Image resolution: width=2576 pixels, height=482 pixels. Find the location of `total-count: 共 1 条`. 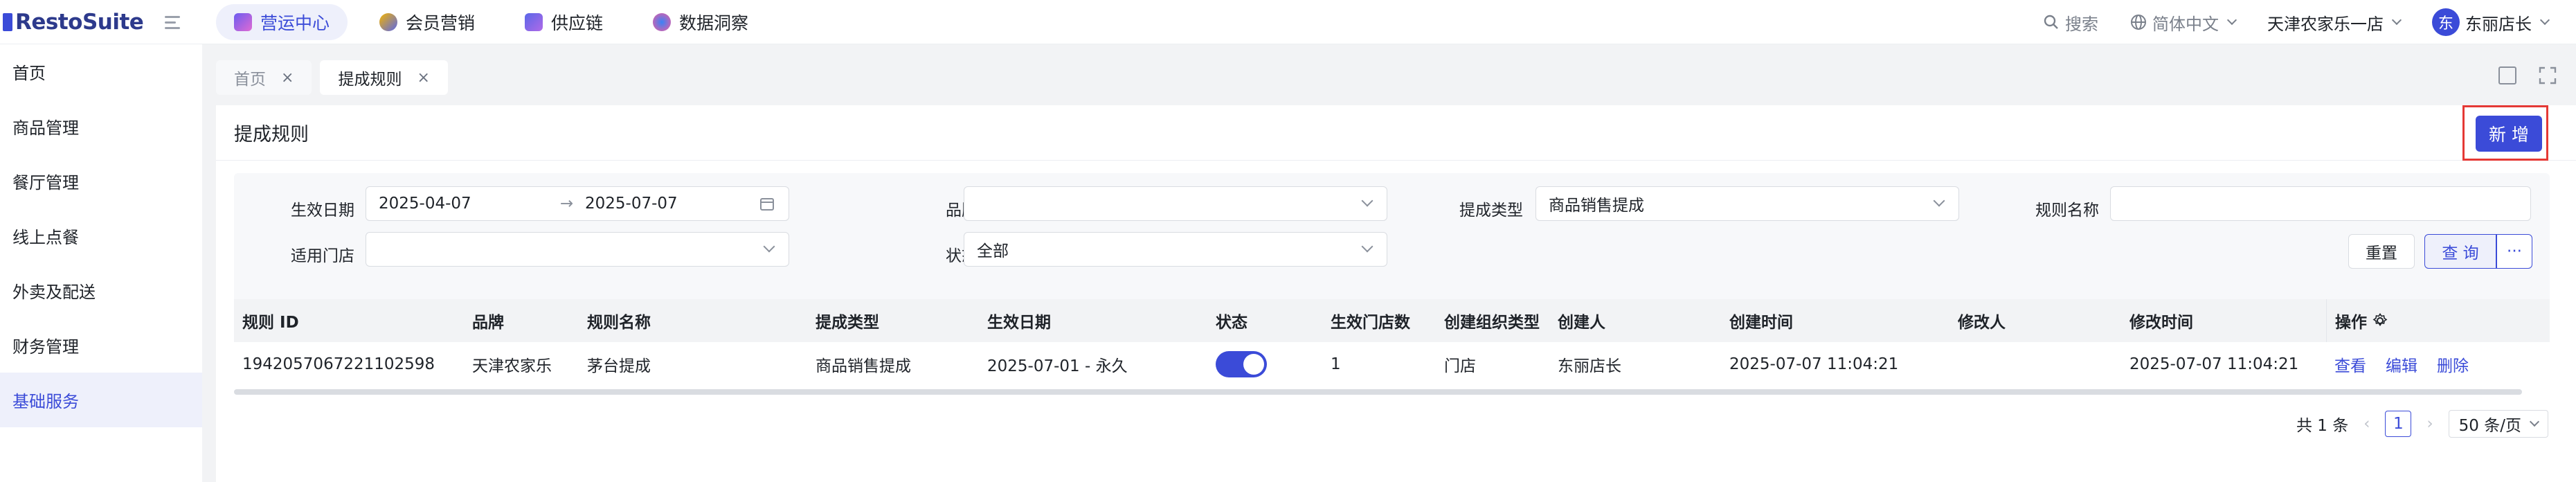

total-count: 共 1 条 is located at coordinates (2322, 426).